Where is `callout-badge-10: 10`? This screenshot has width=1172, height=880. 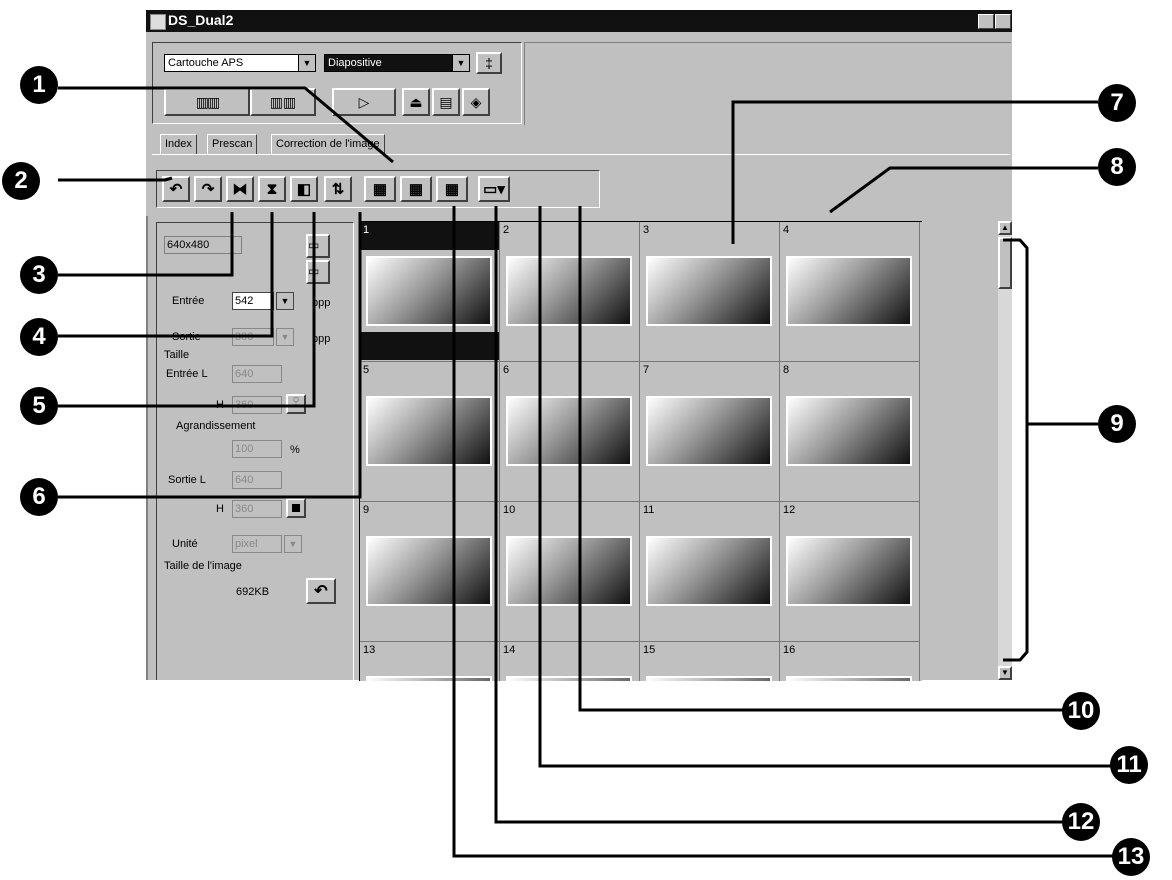 callout-badge-10: 10 is located at coordinates (1081, 711).